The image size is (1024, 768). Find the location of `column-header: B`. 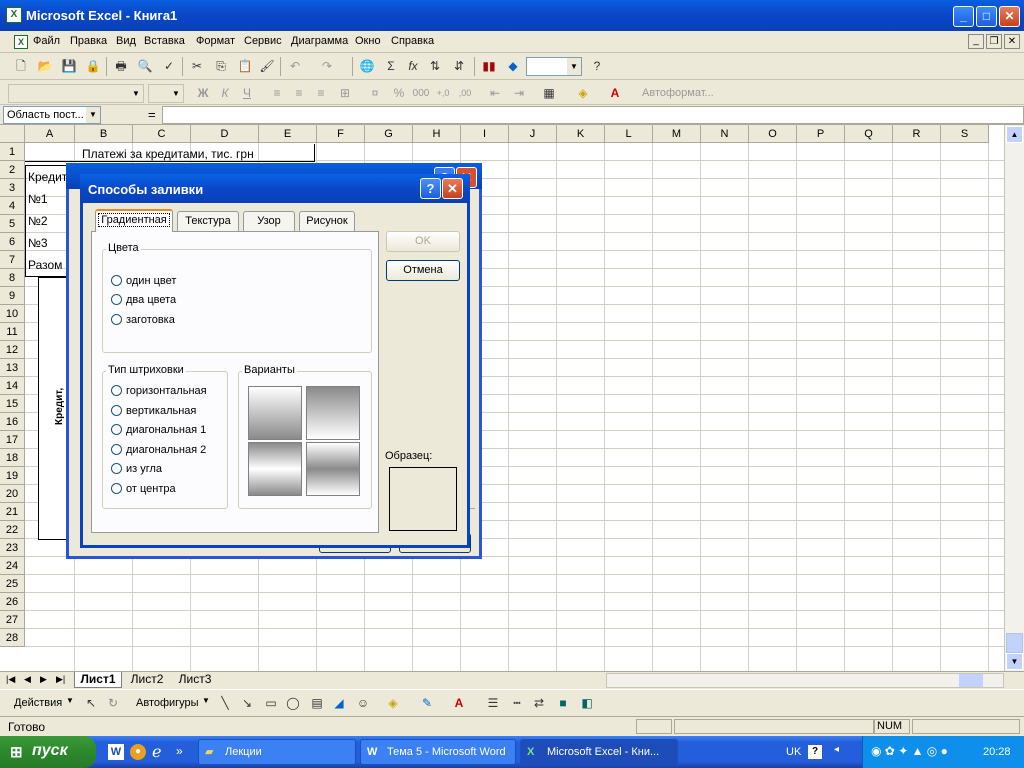

column-header: B is located at coordinates (104, 134).